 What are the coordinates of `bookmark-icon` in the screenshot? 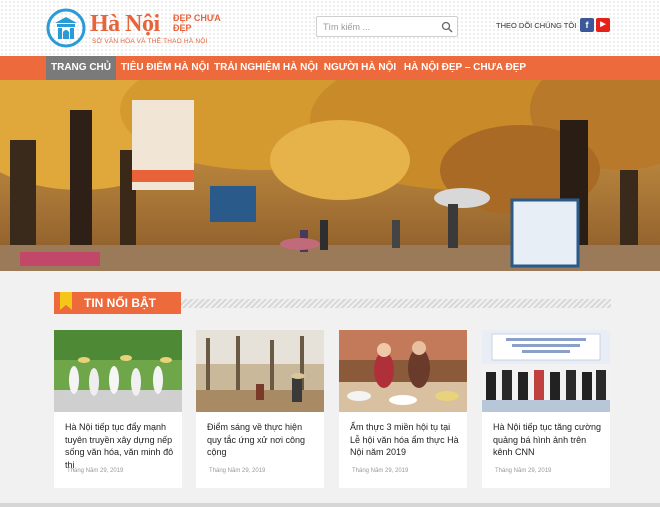 It's located at (66, 301).